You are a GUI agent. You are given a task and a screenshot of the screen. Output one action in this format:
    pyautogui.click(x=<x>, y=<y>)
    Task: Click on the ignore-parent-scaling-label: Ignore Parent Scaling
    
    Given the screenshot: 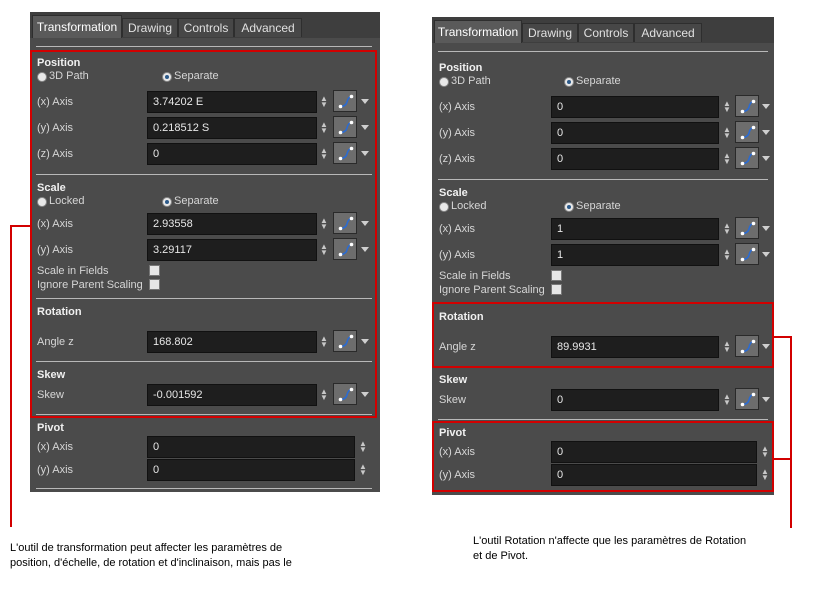 What is the action you would take?
    pyautogui.click(x=492, y=290)
    